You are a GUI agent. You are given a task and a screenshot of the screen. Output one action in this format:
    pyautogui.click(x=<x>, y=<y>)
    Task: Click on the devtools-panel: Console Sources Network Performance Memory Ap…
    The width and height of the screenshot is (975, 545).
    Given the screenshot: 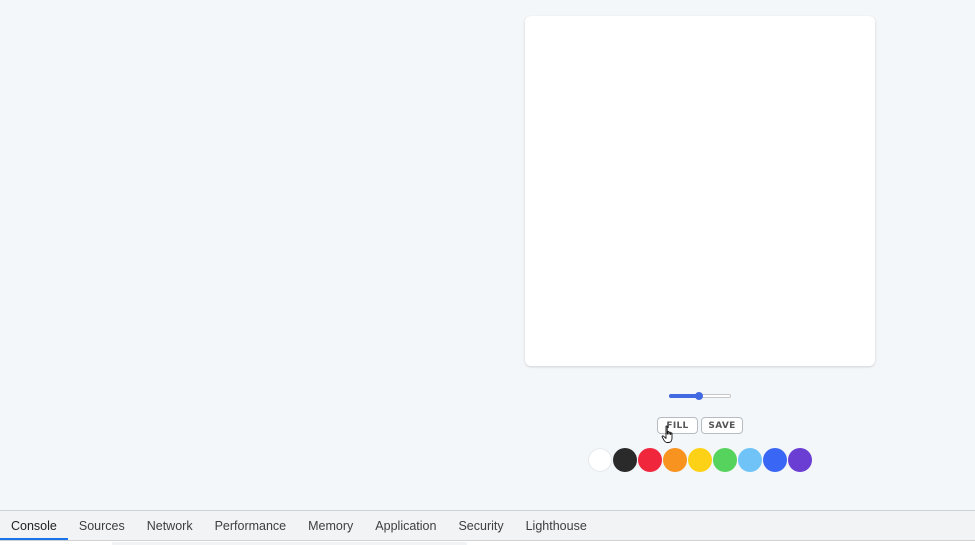 What is the action you would take?
    pyautogui.click(x=487, y=527)
    